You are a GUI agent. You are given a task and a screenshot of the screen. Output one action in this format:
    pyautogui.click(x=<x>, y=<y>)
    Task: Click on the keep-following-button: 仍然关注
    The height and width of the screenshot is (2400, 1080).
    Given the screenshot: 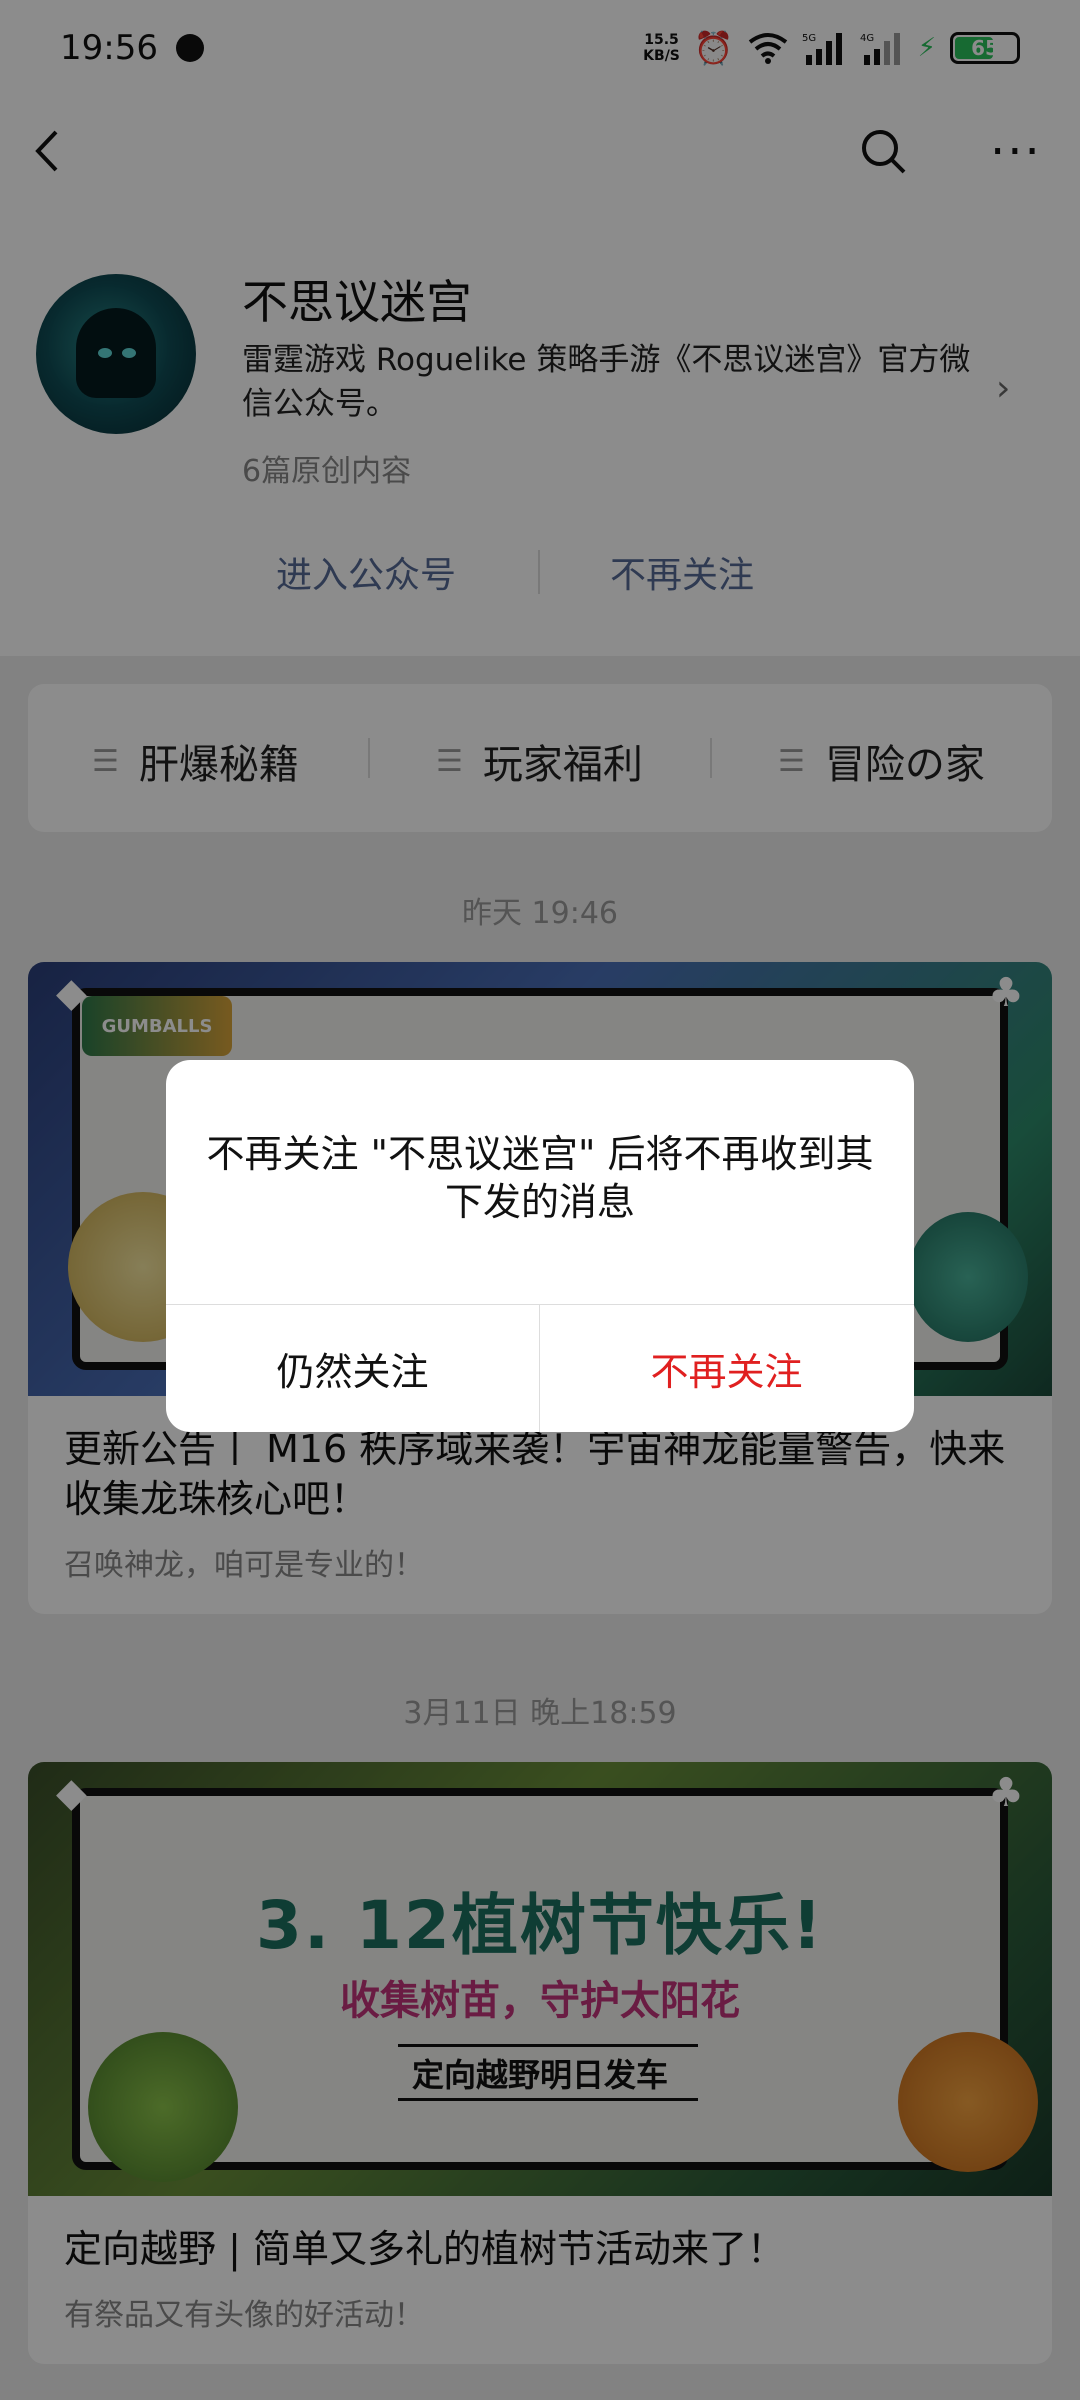 What is the action you would take?
    pyautogui.click(x=352, y=1368)
    